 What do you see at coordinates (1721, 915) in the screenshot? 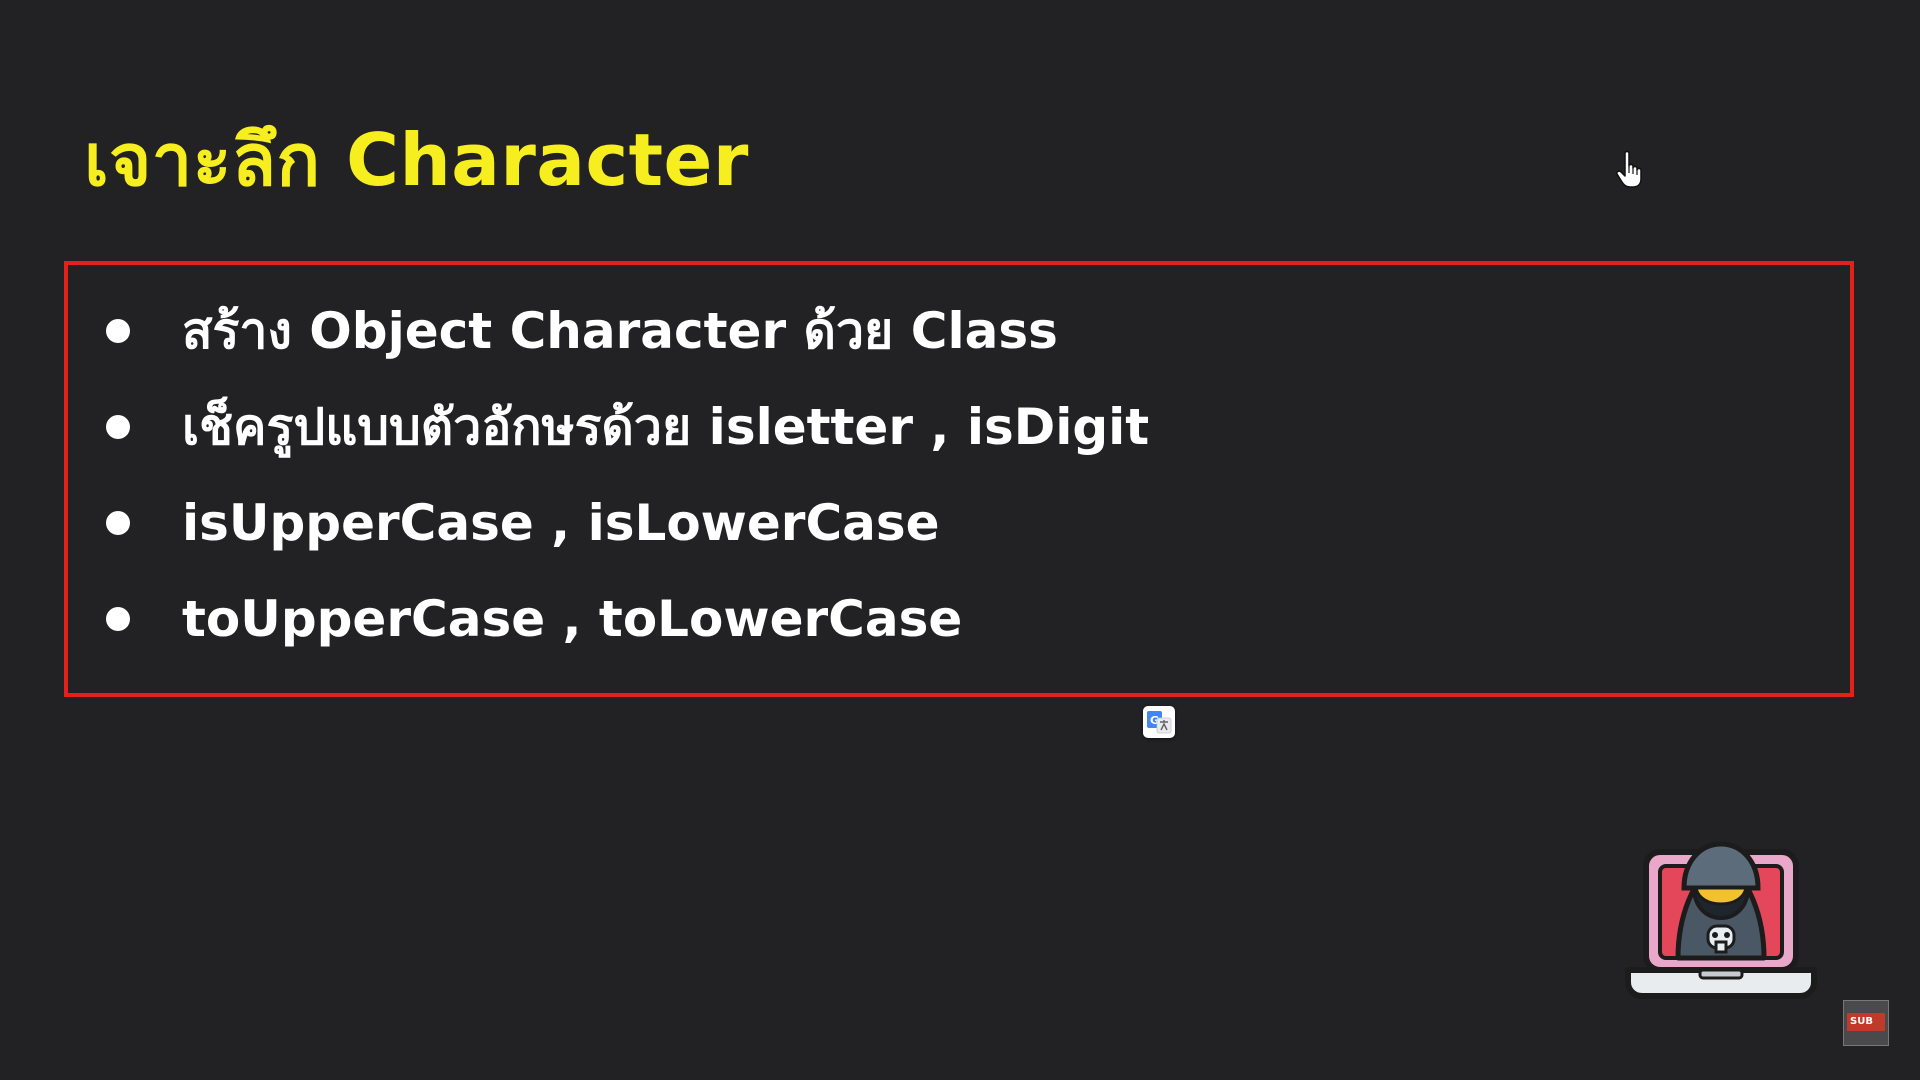
I see `hacker-laptop-icon` at bounding box center [1721, 915].